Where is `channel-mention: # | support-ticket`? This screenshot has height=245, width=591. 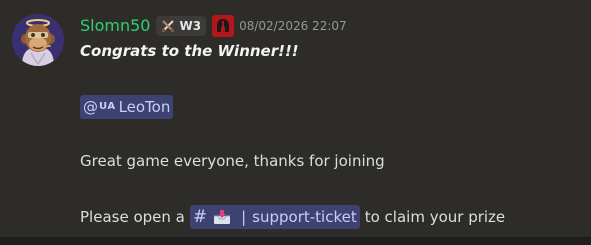 channel-mention: # | support-ticket is located at coordinates (274, 217).